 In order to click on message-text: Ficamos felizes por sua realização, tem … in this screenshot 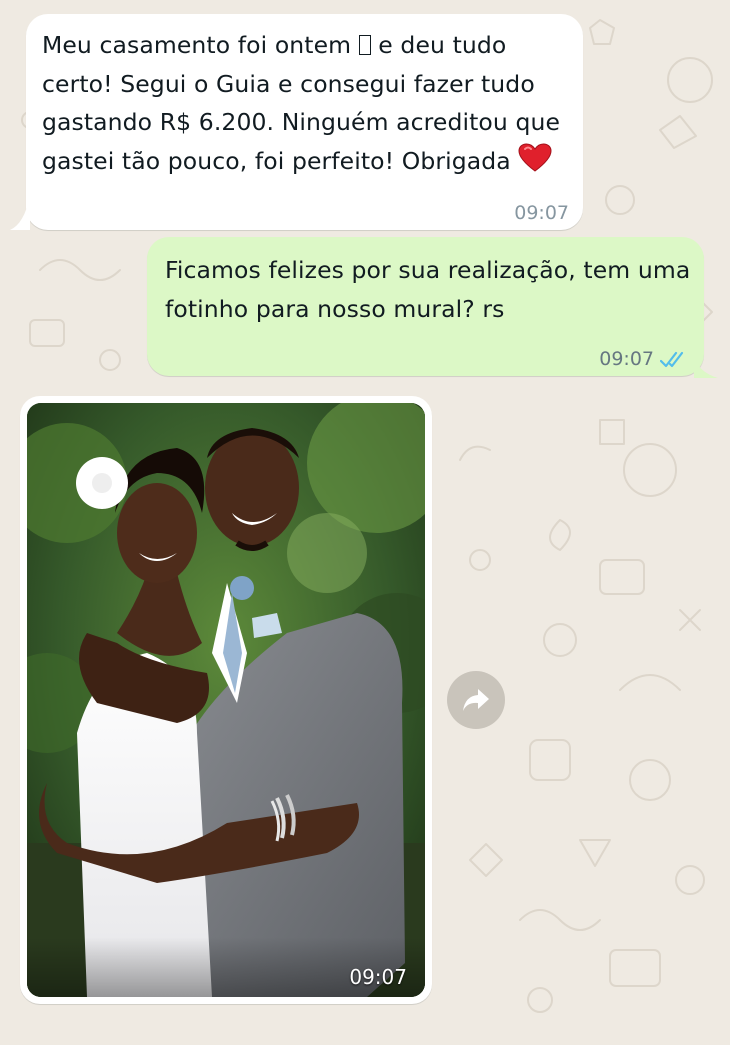, I will do `click(428, 289)`.